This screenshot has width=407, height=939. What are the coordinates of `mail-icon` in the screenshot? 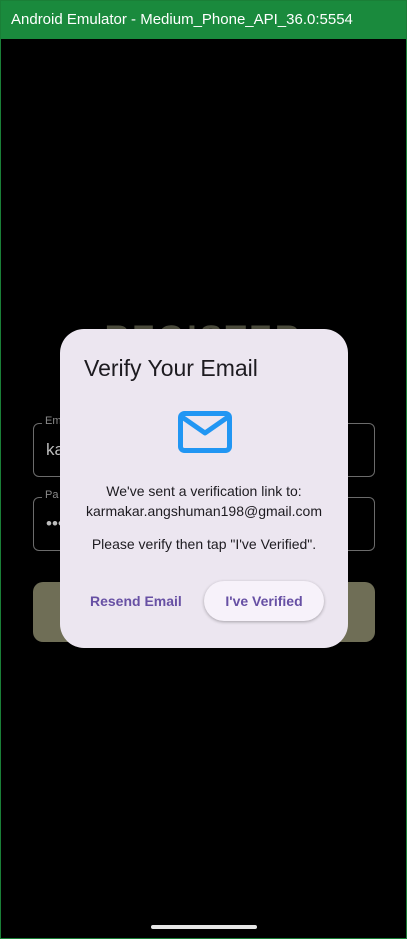 It's located at (205, 432).